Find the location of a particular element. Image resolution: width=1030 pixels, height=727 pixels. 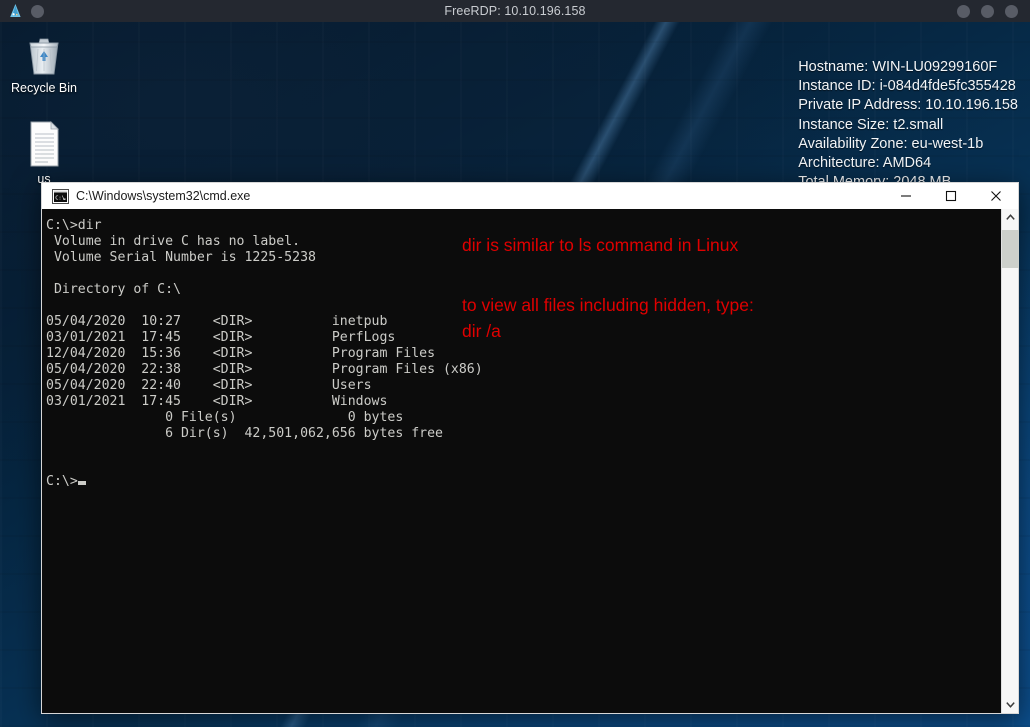

maximize-icon is located at coordinates (950, 196).